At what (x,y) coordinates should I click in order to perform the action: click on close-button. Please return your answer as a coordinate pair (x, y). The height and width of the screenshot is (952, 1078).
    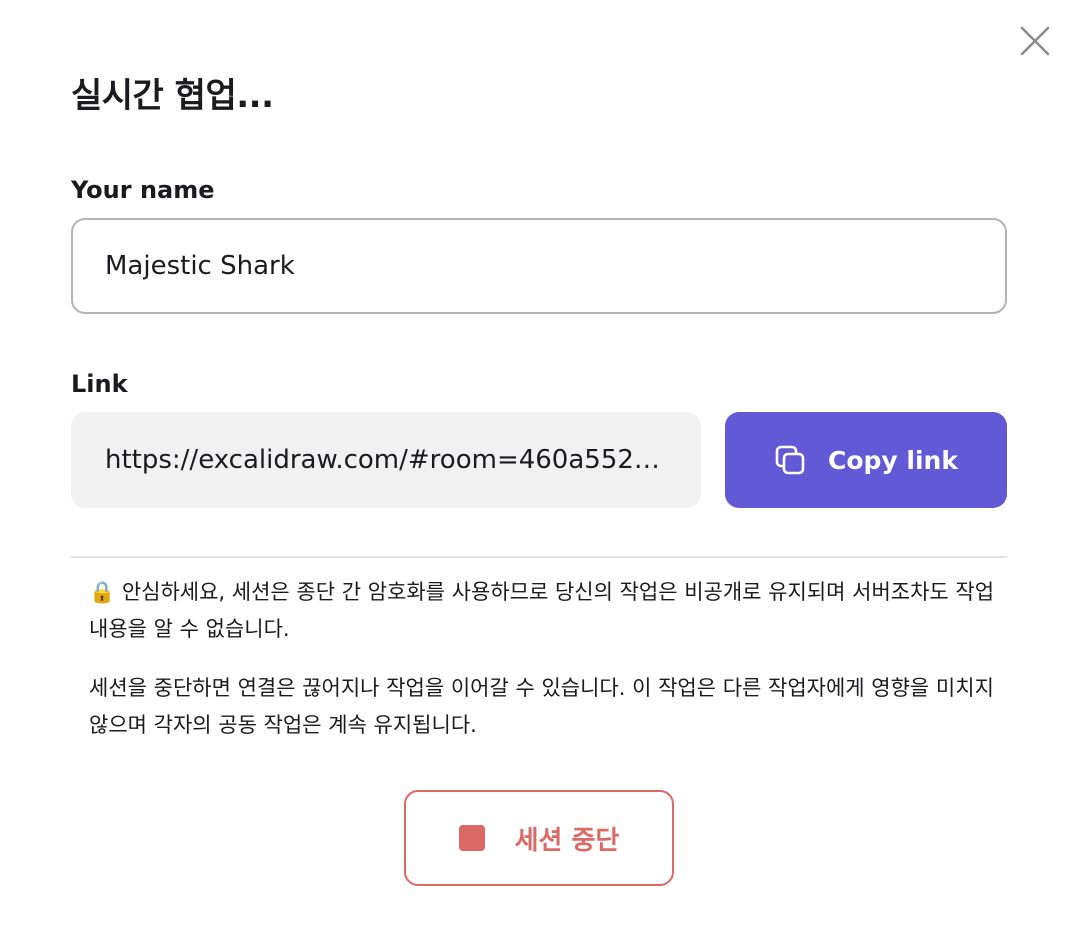
    Looking at the image, I should click on (1035, 41).